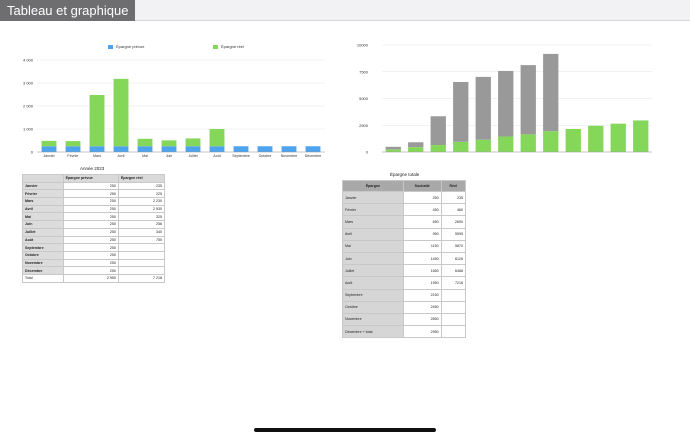 The height and width of the screenshot is (436, 690). What do you see at coordinates (49, 156) in the screenshot?
I see `chart1-xtick: Janvier` at bounding box center [49, 156].